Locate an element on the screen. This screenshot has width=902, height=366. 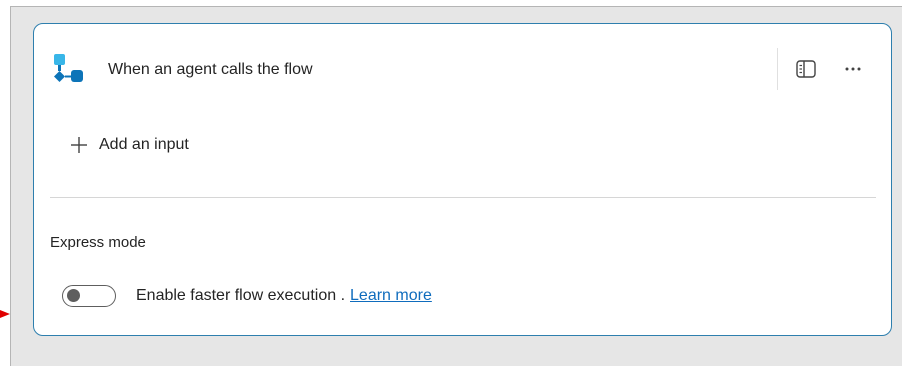
toggle-knob is located at coordinates (73, 295).